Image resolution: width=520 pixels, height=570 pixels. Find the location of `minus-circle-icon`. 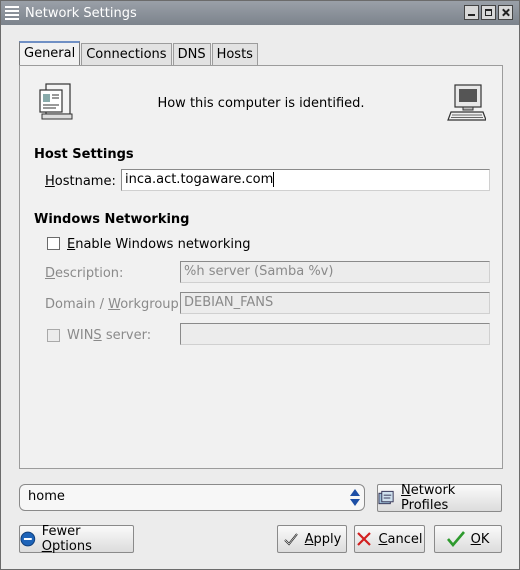

minus-circle-icon is located at coordinates (28, 539).